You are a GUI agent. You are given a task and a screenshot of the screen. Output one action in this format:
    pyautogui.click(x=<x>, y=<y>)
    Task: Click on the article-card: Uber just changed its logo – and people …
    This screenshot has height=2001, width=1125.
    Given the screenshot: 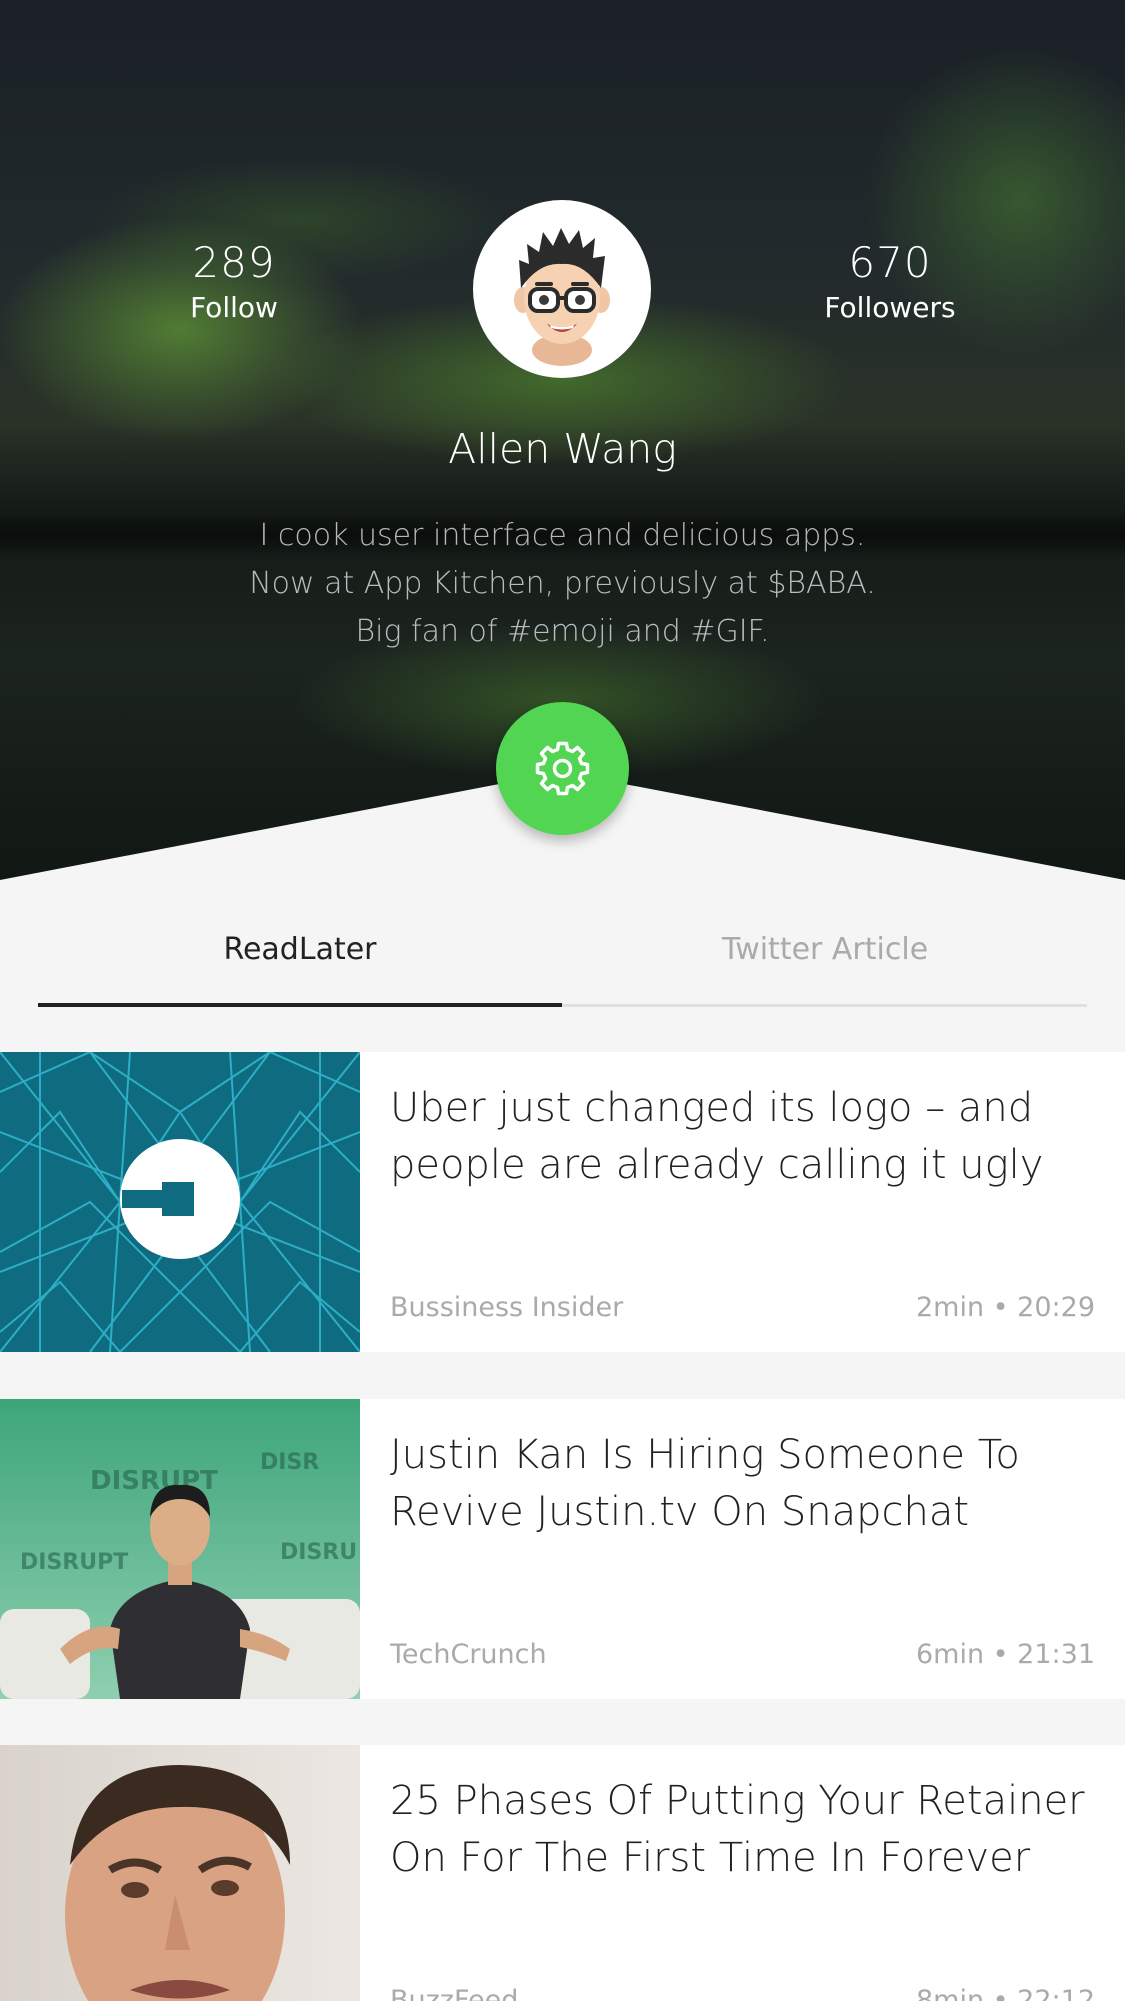 What is the action you would take?
    pyautogui.click(x=562, y=1202)
    